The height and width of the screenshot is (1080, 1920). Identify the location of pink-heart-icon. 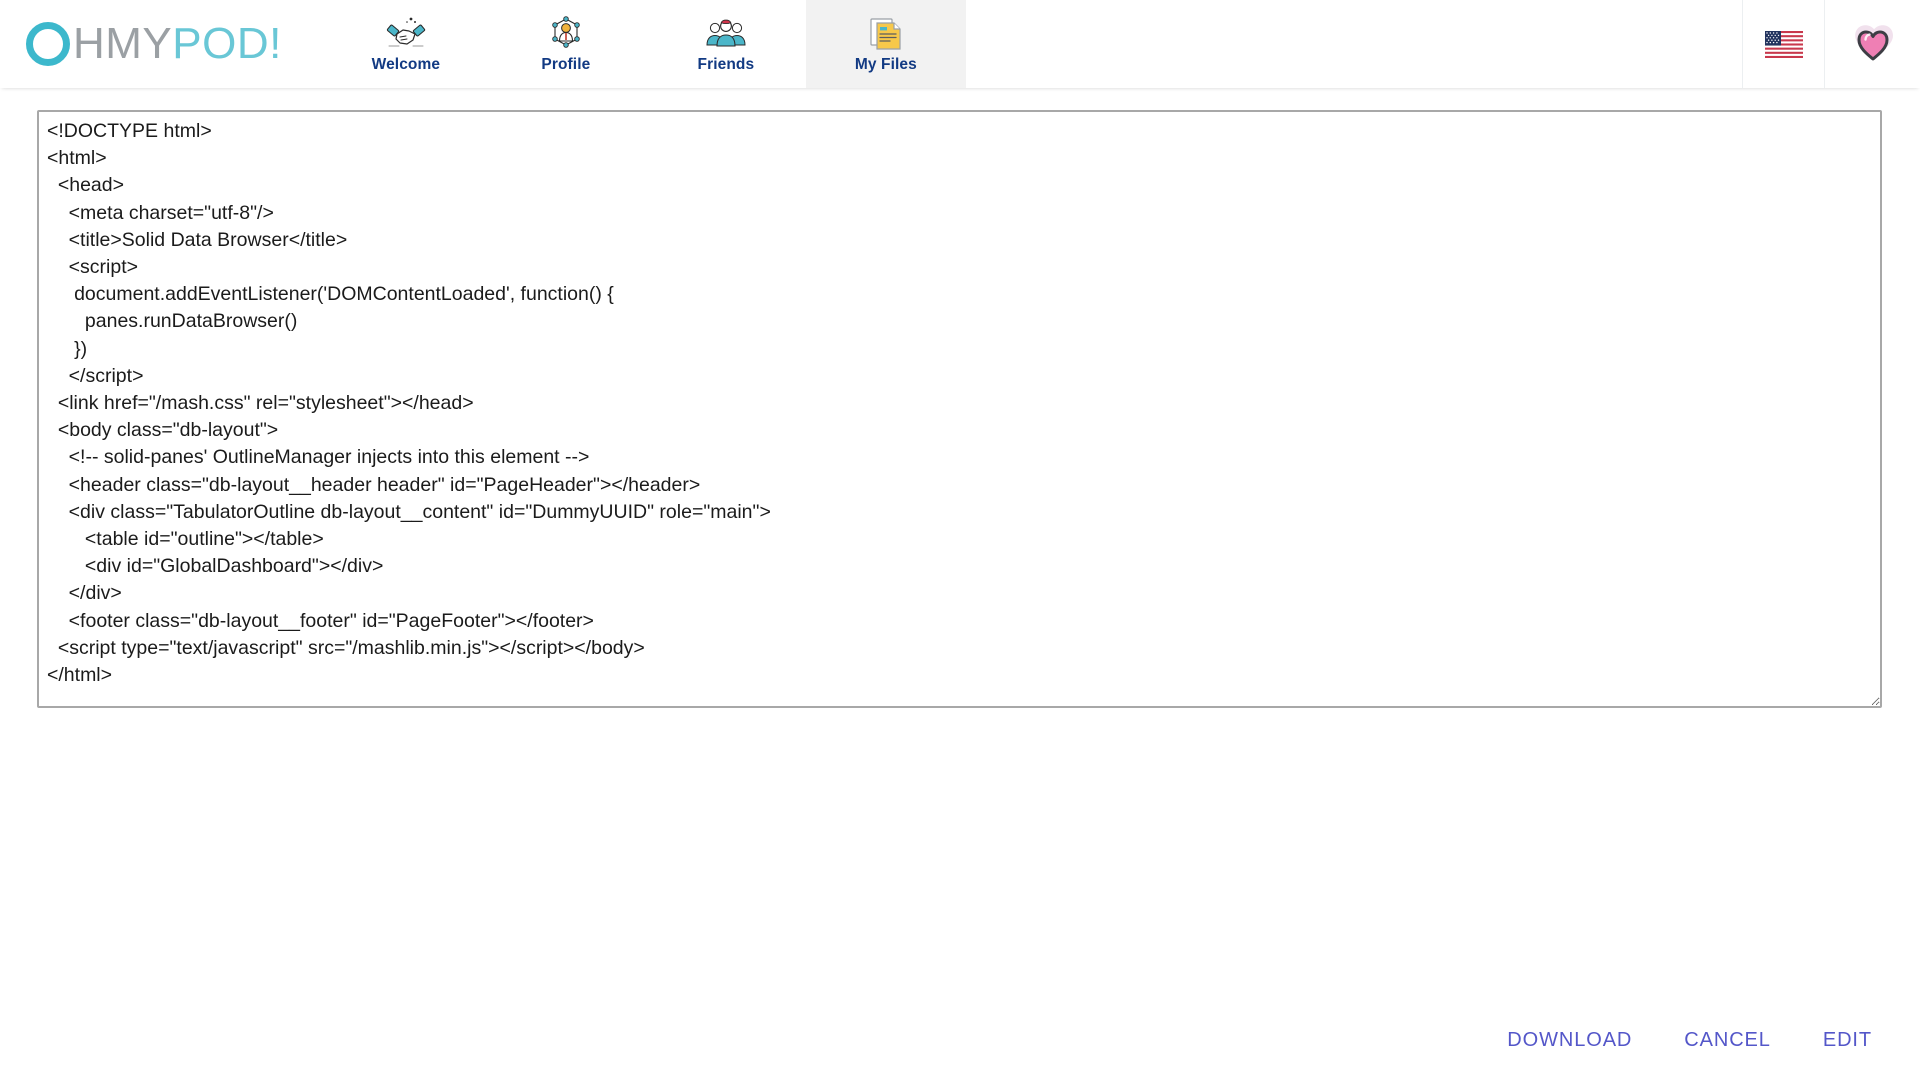
(1873, 44).